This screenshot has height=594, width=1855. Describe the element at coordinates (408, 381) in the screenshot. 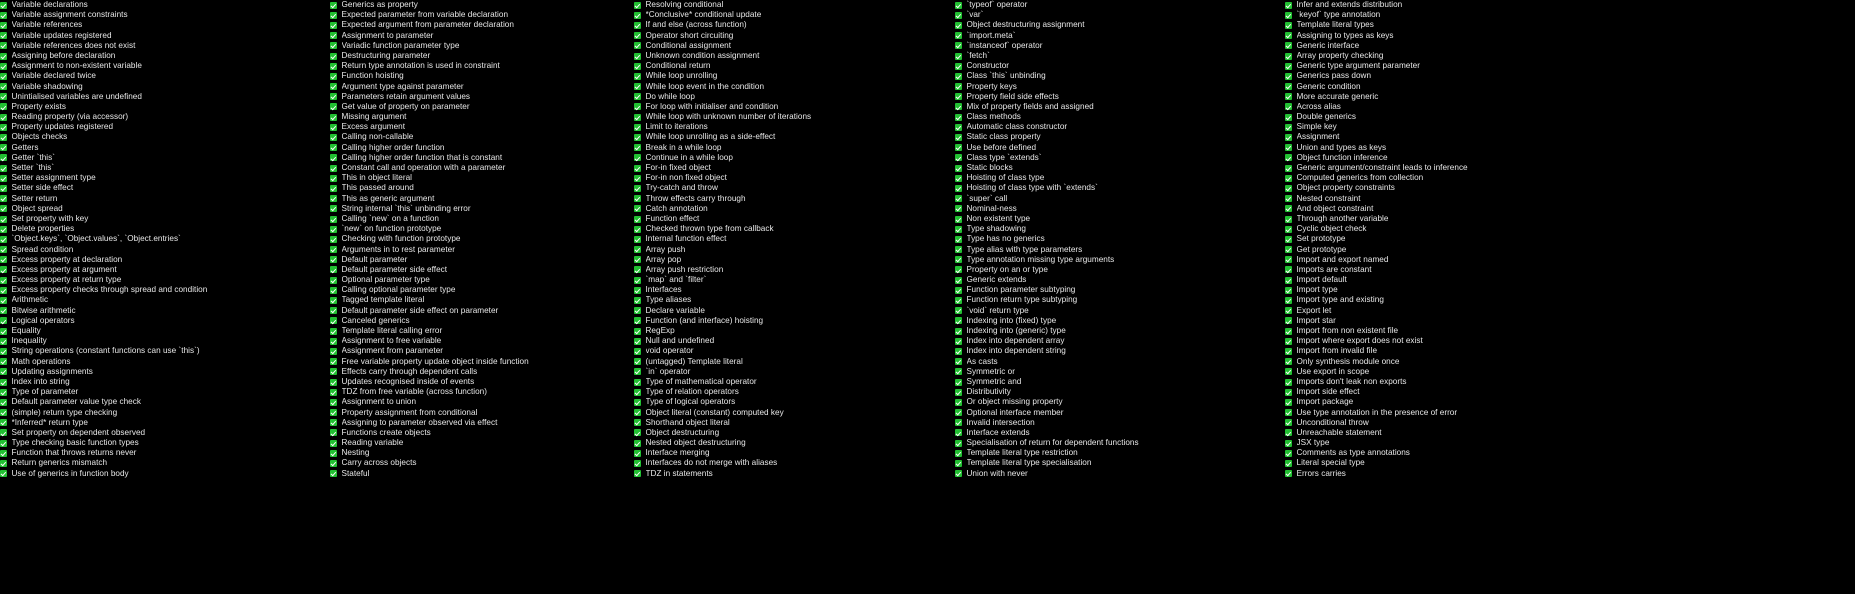

I see `test-result-label: Updates recognised inside of events` at that location.